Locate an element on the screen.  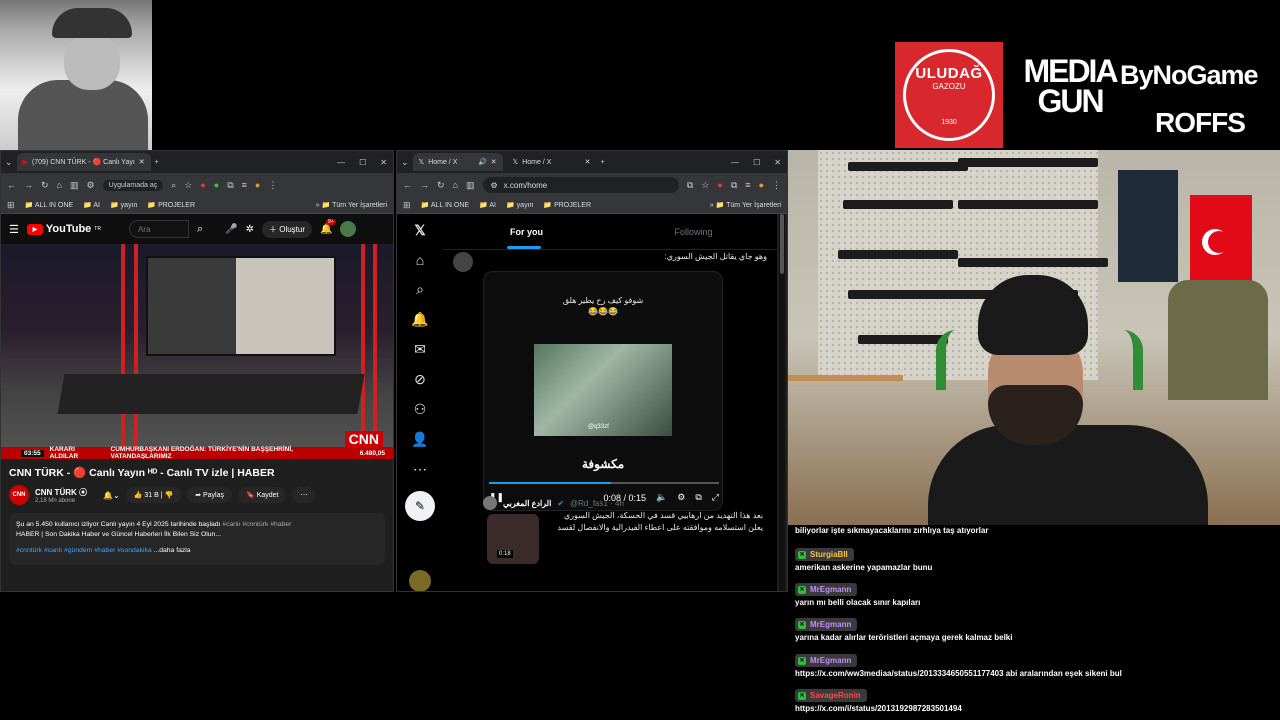
hamburger-icon: ☰ is located at coordinates (14, 229).